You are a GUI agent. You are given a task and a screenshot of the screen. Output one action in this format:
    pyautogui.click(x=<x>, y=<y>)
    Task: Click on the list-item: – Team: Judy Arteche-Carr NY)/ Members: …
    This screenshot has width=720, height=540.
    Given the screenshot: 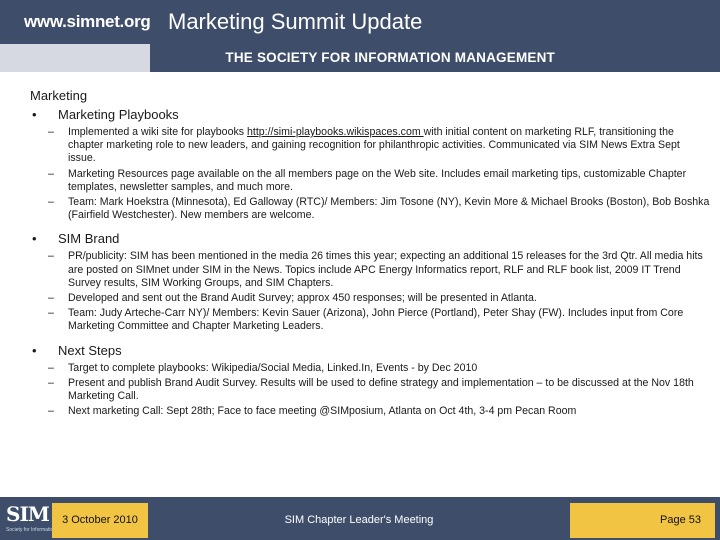 What is the action you would take?
    pyautogui.click(x=366, y=320)
    